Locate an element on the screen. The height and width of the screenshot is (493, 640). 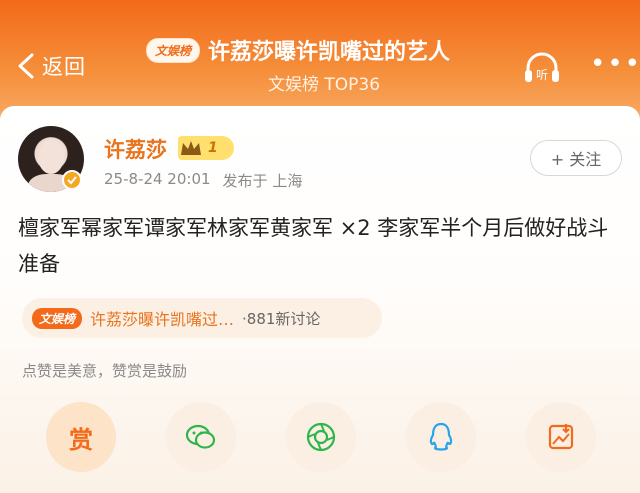
save-image-button is located at coordinates (561, 437).